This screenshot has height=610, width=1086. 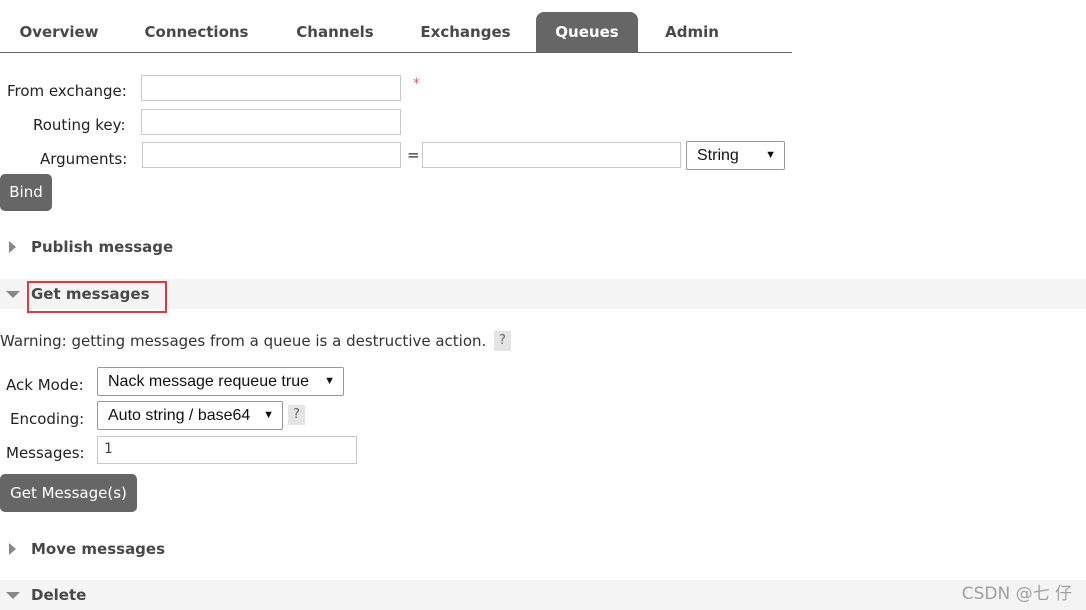 What do you see at coordinates (47, 419) in the screenshot?
I see `encoding-label: Encoding:` at bounding box center [47, 419].